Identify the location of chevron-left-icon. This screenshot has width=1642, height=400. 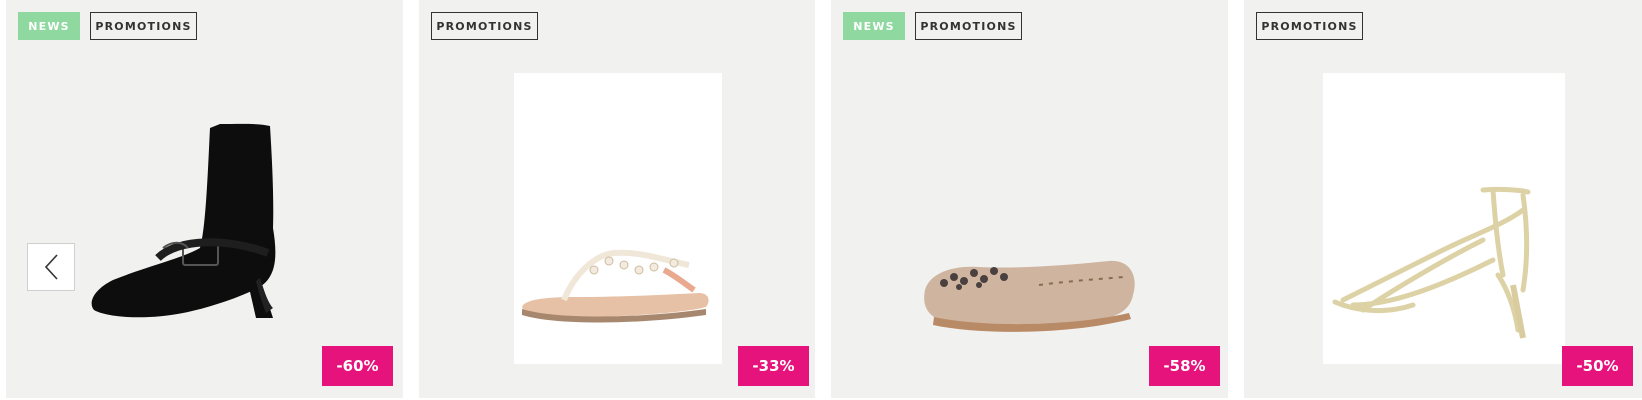
(51, 267).